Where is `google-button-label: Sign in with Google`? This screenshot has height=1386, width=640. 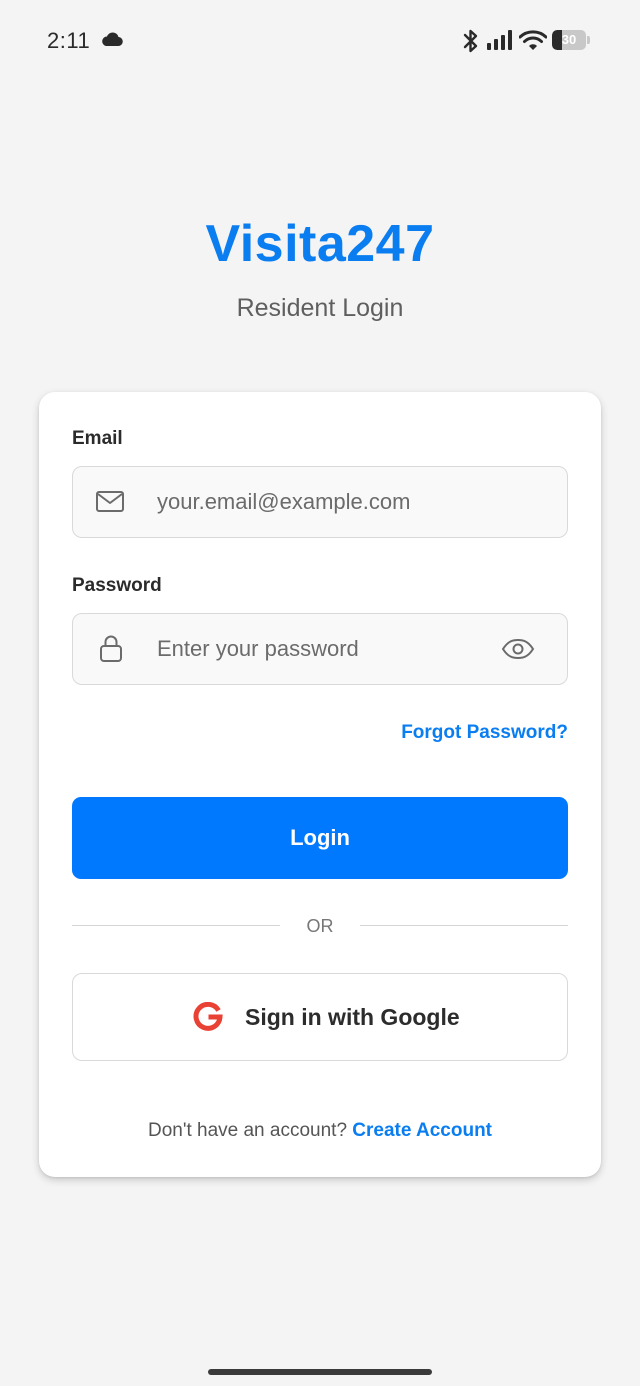
google-button-label: Sign in with Google is located at coordinates (352, 1017).